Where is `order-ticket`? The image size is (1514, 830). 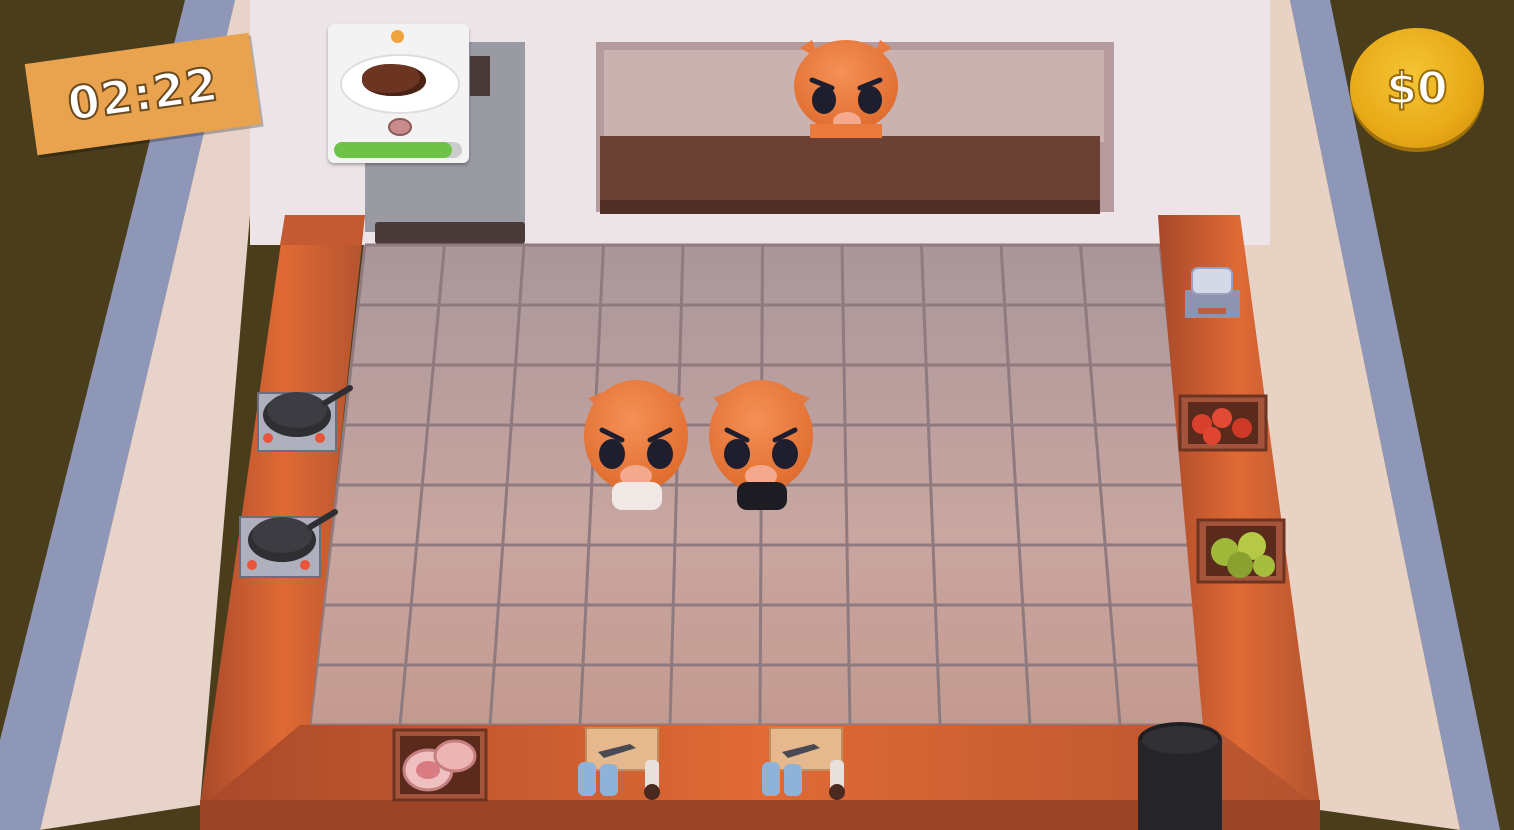 order-ticket is located at coordinates (398, 93).